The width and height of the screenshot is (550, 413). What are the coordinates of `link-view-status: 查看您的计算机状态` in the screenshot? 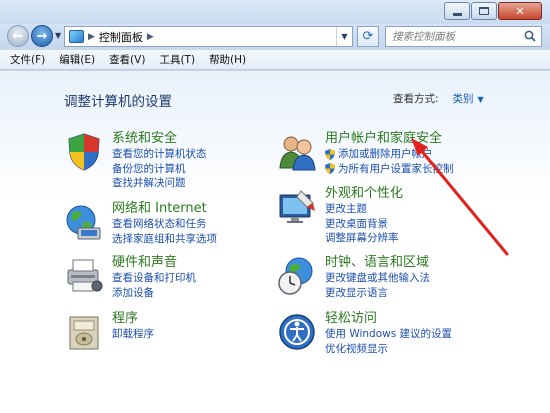 It's located at (159, 154).